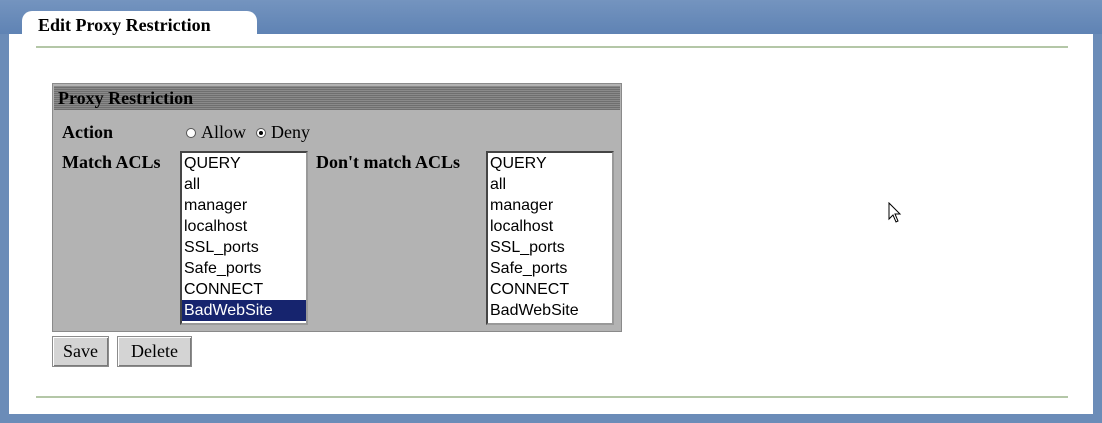 This screenshot has width=1102, height=423. I want to click on fieldset-legend: Proxy Restriction, so click(337, 98).